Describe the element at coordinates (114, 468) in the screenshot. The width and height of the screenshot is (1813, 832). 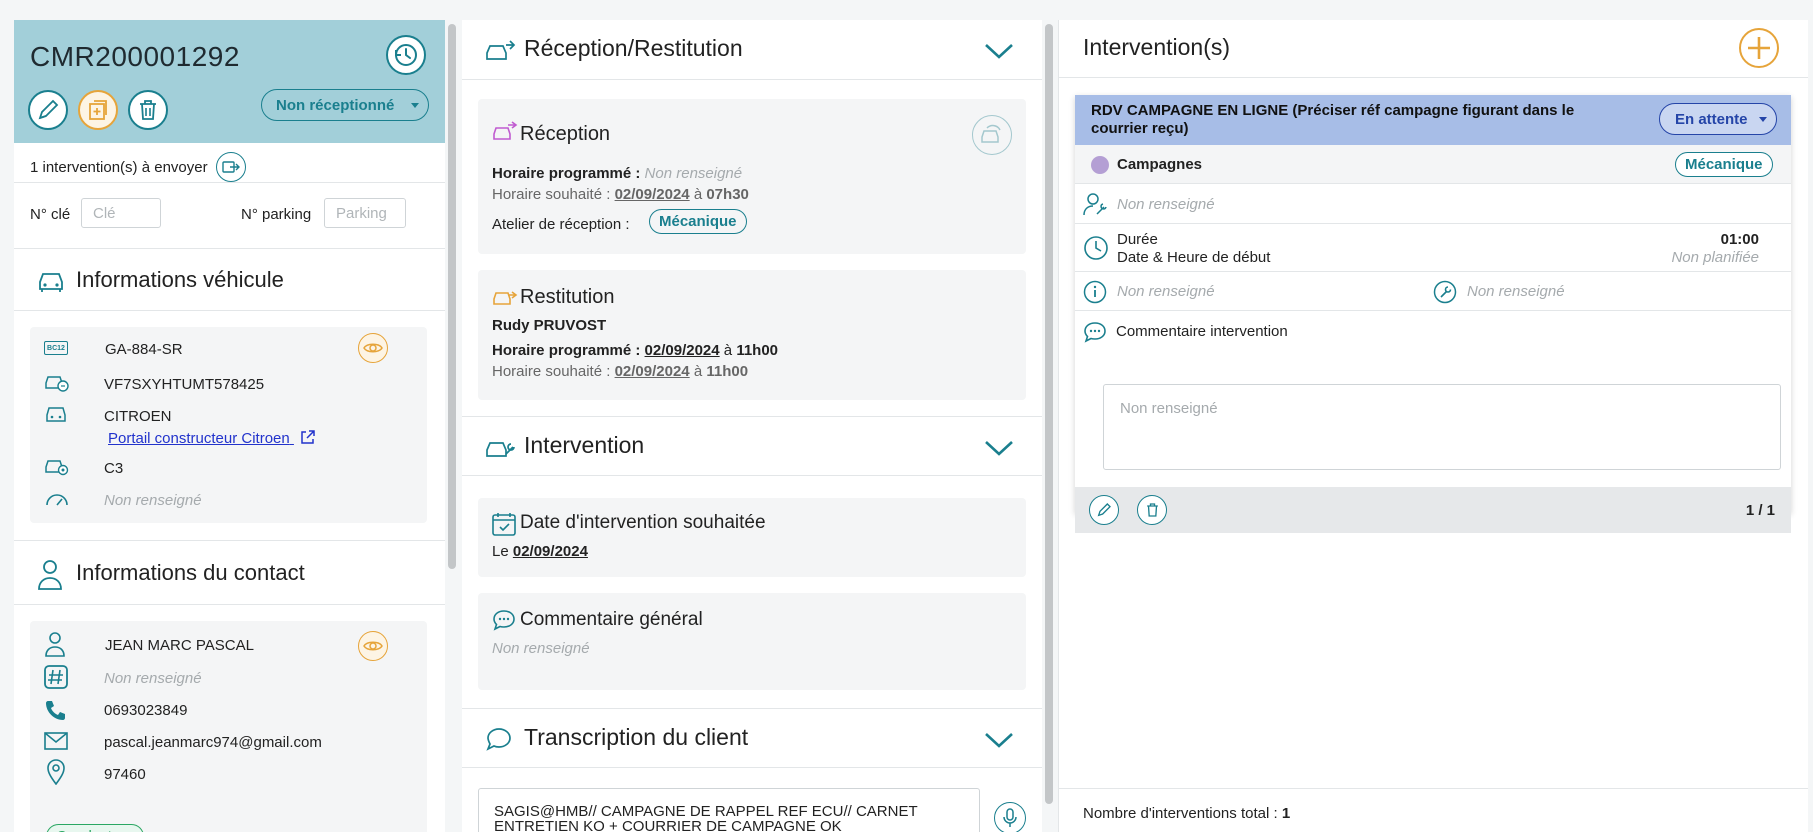
I see `model-value: C3` at that location.